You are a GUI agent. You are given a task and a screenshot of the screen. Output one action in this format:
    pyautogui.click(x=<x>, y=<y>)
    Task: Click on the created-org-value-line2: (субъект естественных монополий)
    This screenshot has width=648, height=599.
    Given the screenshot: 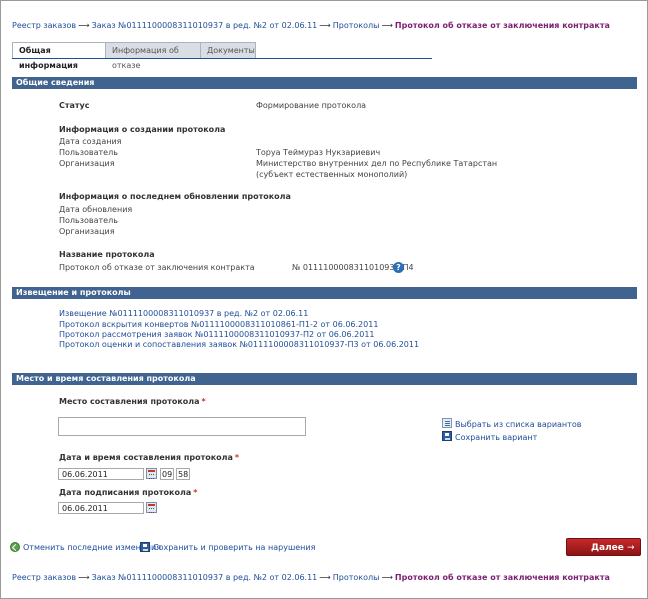 What is the action you would take?
    pyautogui.click(x=332, y=174)
    